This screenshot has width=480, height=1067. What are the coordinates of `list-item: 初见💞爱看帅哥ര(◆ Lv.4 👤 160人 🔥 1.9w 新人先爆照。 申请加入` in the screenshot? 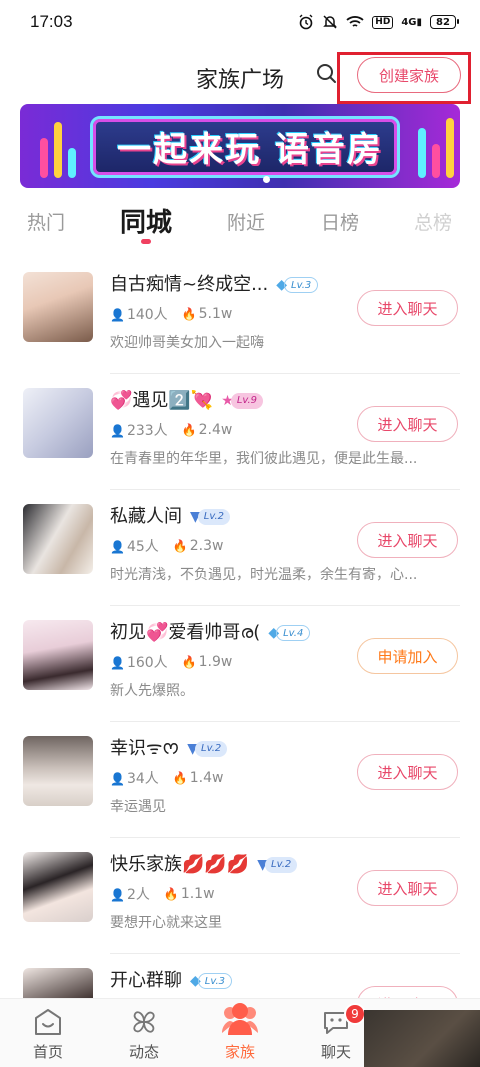 It's located at (240, 664).